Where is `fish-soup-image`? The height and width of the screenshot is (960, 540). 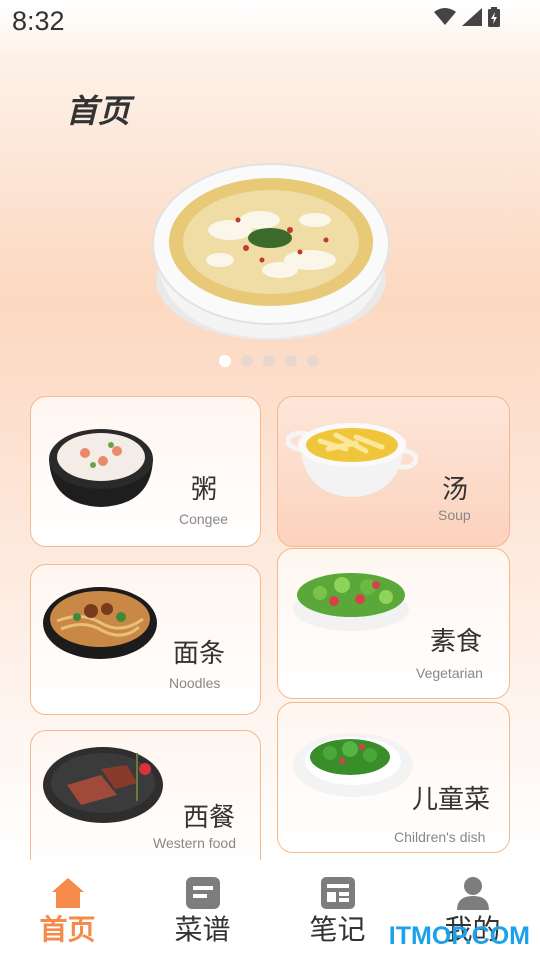
fish-soup-image is located at coordinates (271, 251).